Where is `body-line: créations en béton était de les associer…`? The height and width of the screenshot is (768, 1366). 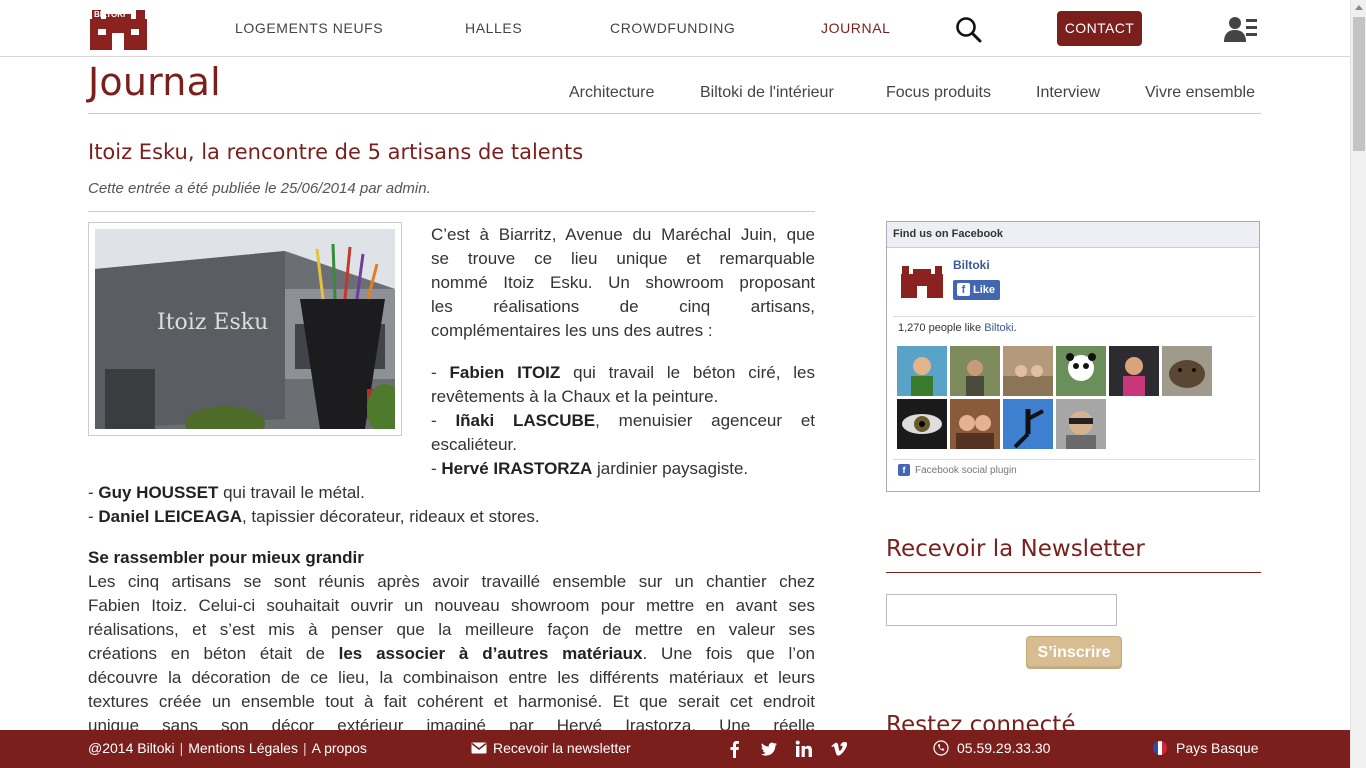 body-line: créations en béton était de les associer… is located at coordinates (451, 653).